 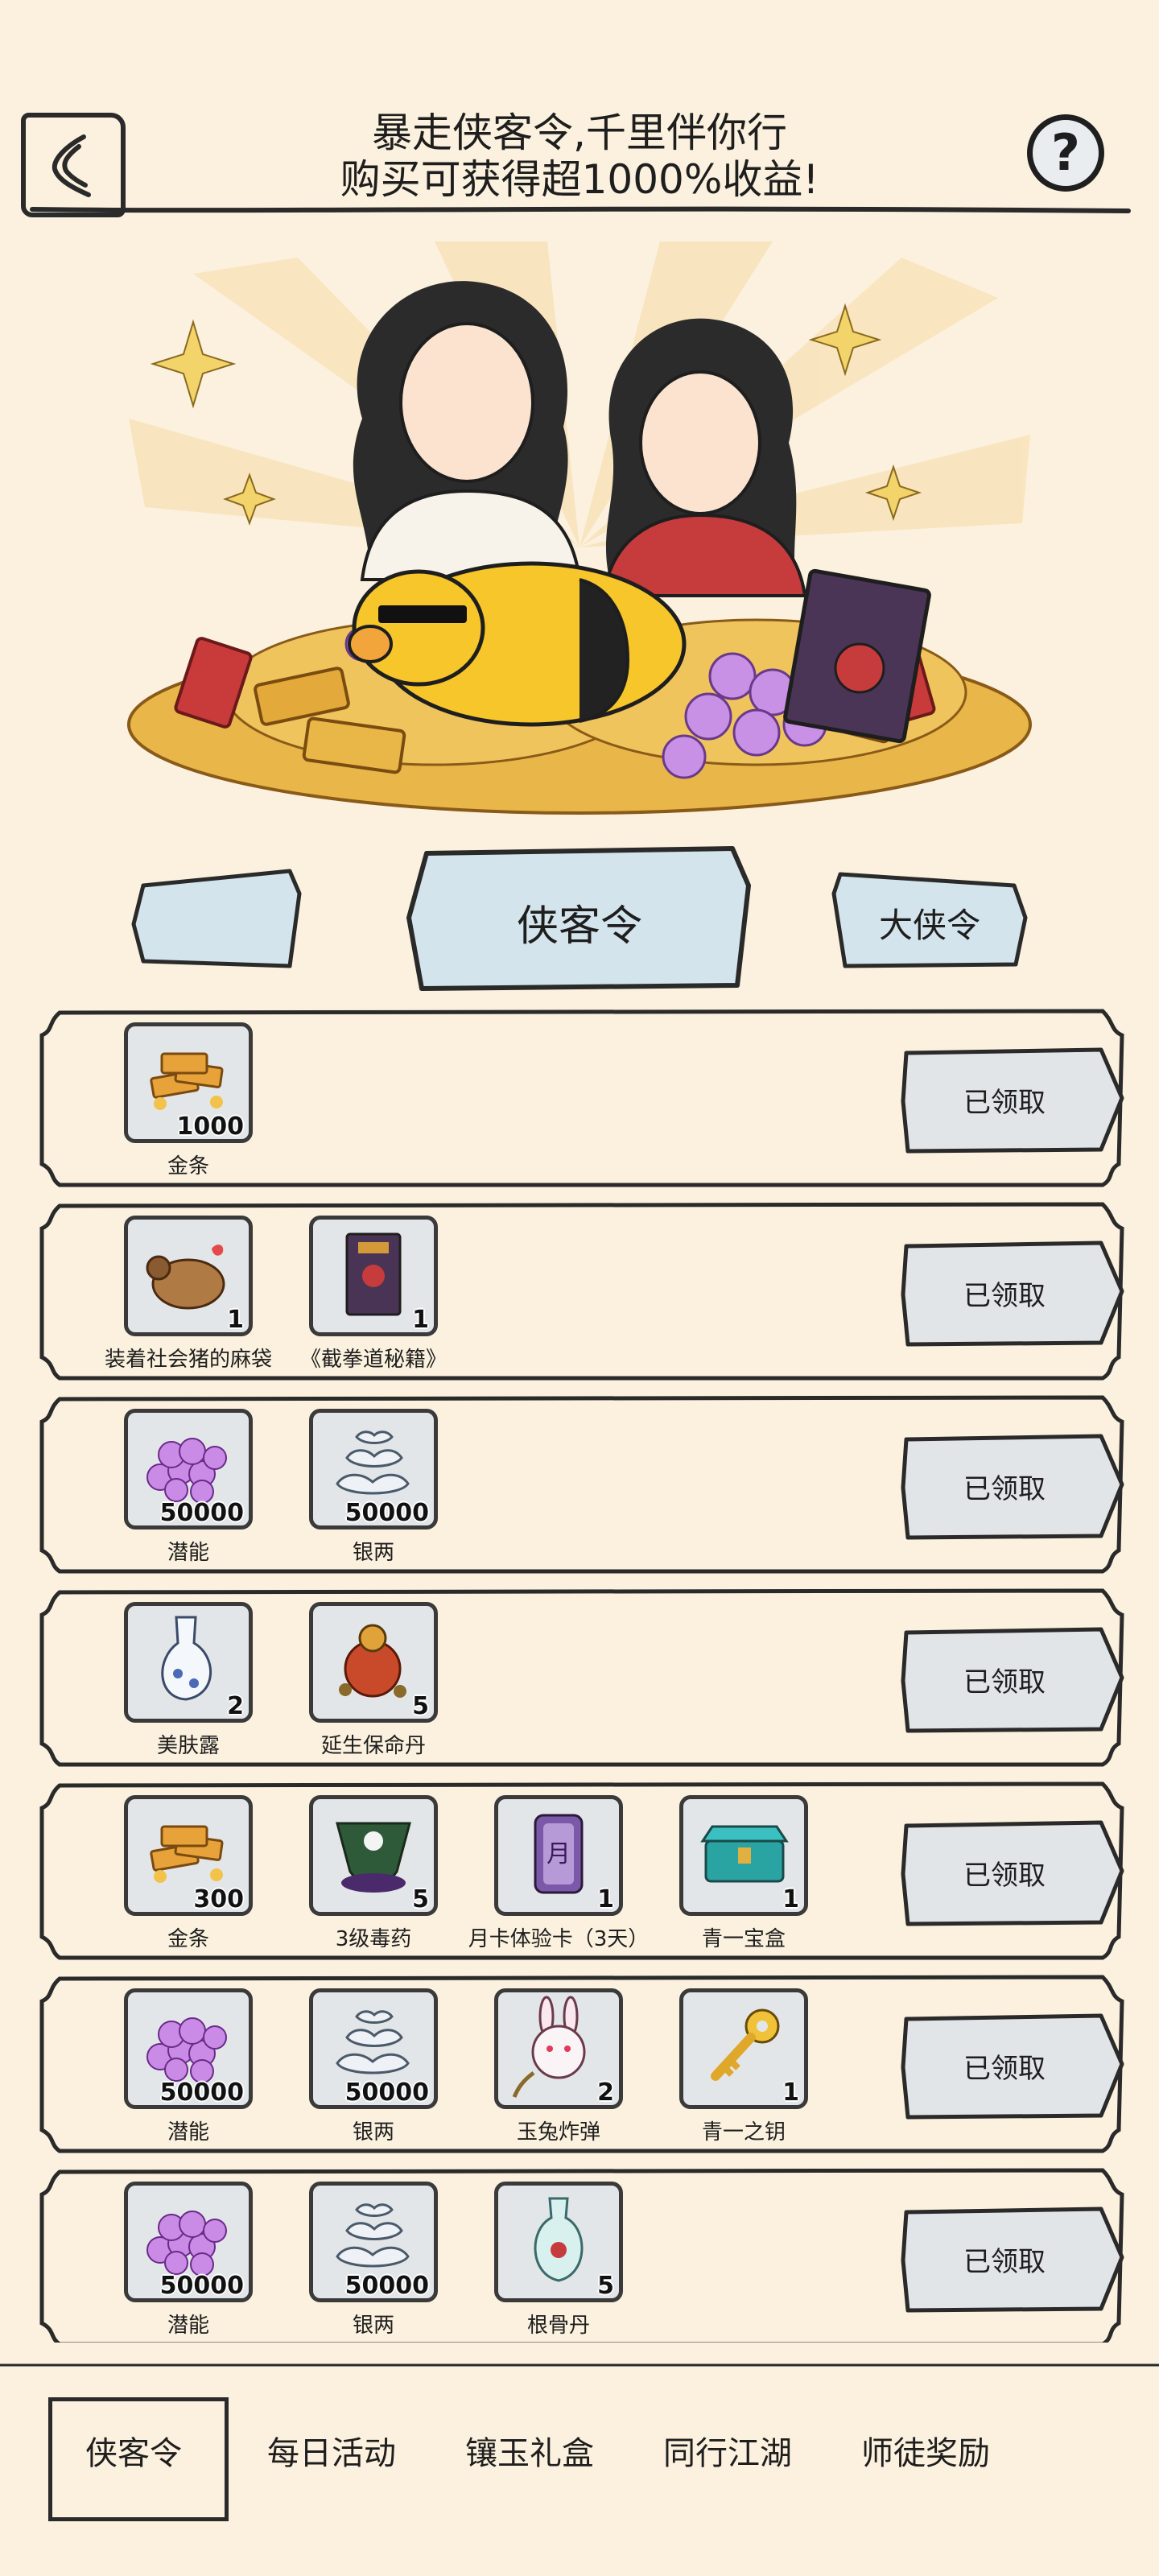 What do you see at coordinates (743, 1939) in the screenshot?
I see `item-name: 青一宝盒` at bounding box center [743, 1939].